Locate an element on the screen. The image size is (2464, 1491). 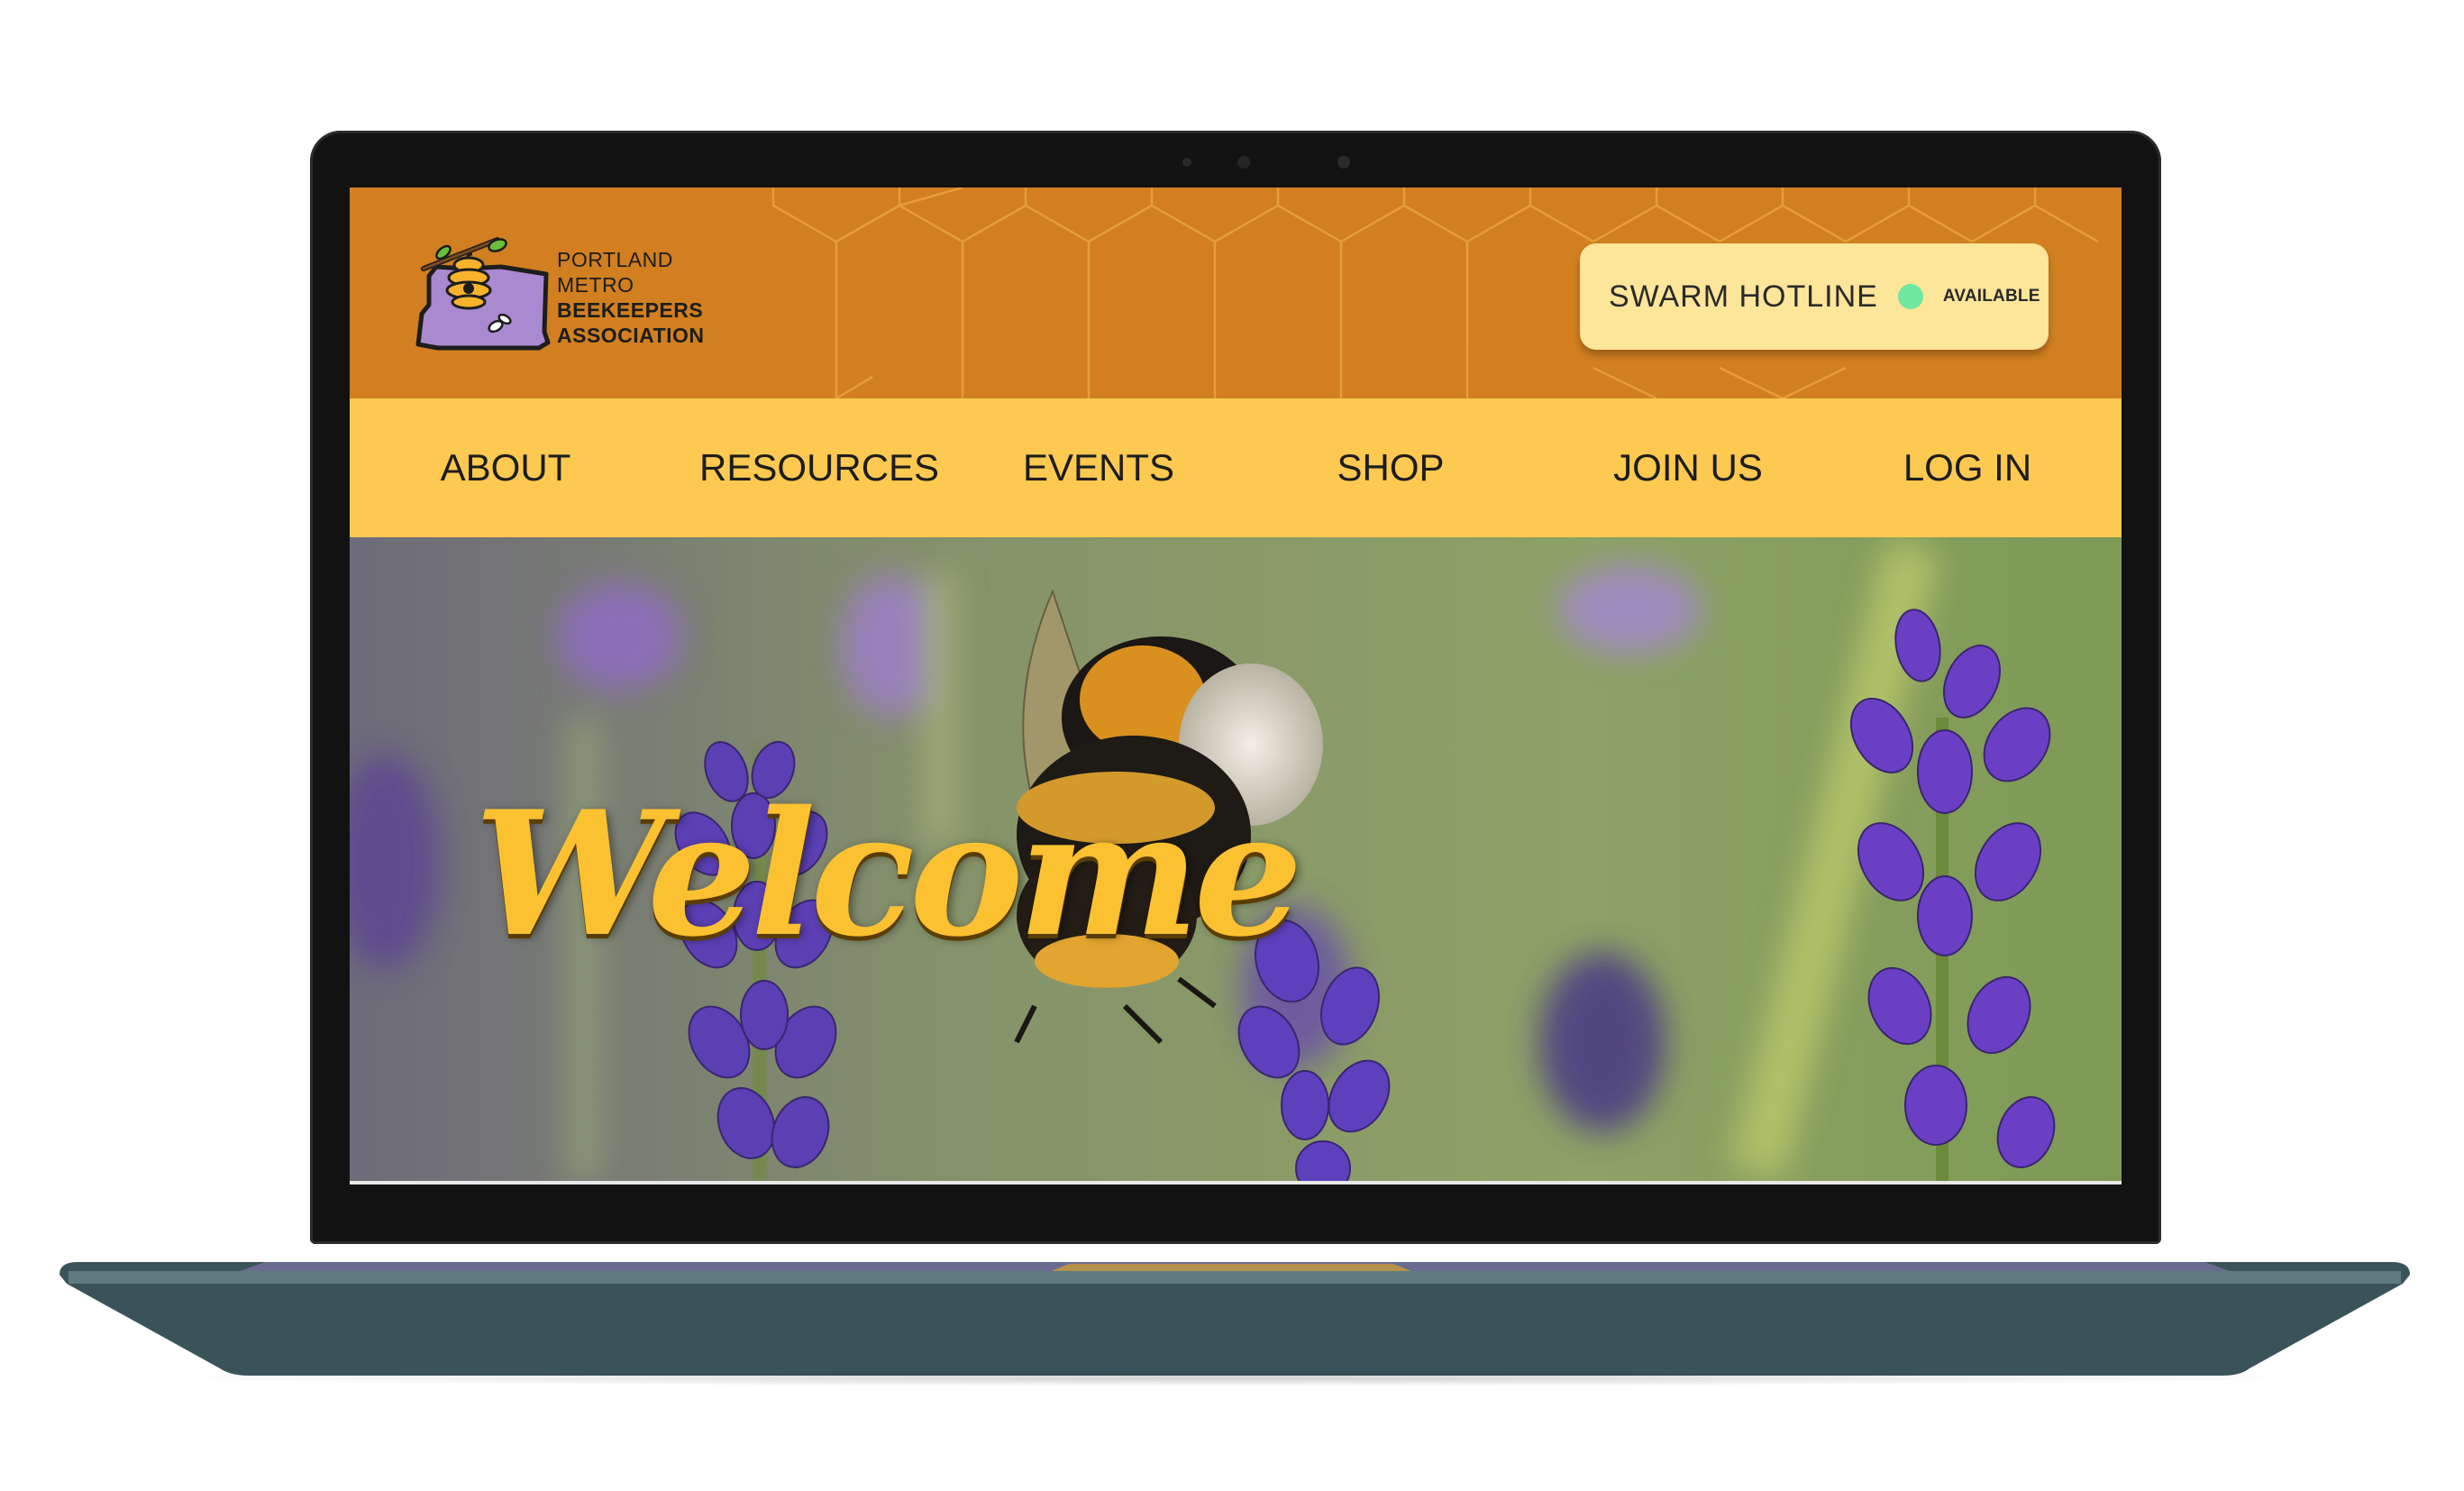
hotline-label: SWARM HOTLINE is located at coordinates (1743, 297).